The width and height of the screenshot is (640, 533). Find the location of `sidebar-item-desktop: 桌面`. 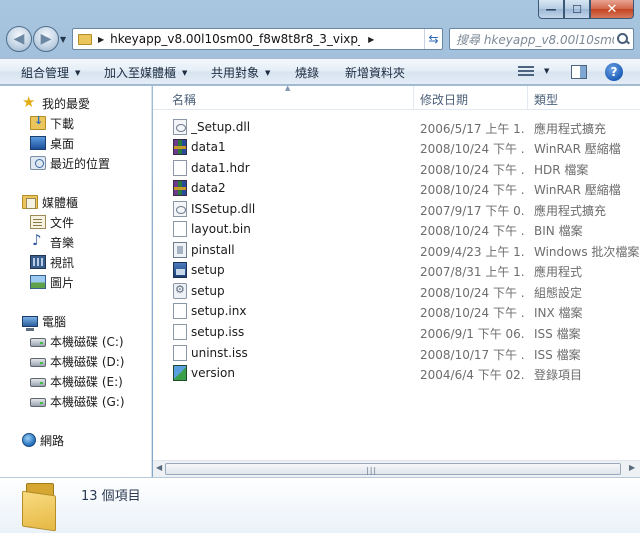

sidebar-item-desktop: 桌面 is located at coordinates (52, 143).